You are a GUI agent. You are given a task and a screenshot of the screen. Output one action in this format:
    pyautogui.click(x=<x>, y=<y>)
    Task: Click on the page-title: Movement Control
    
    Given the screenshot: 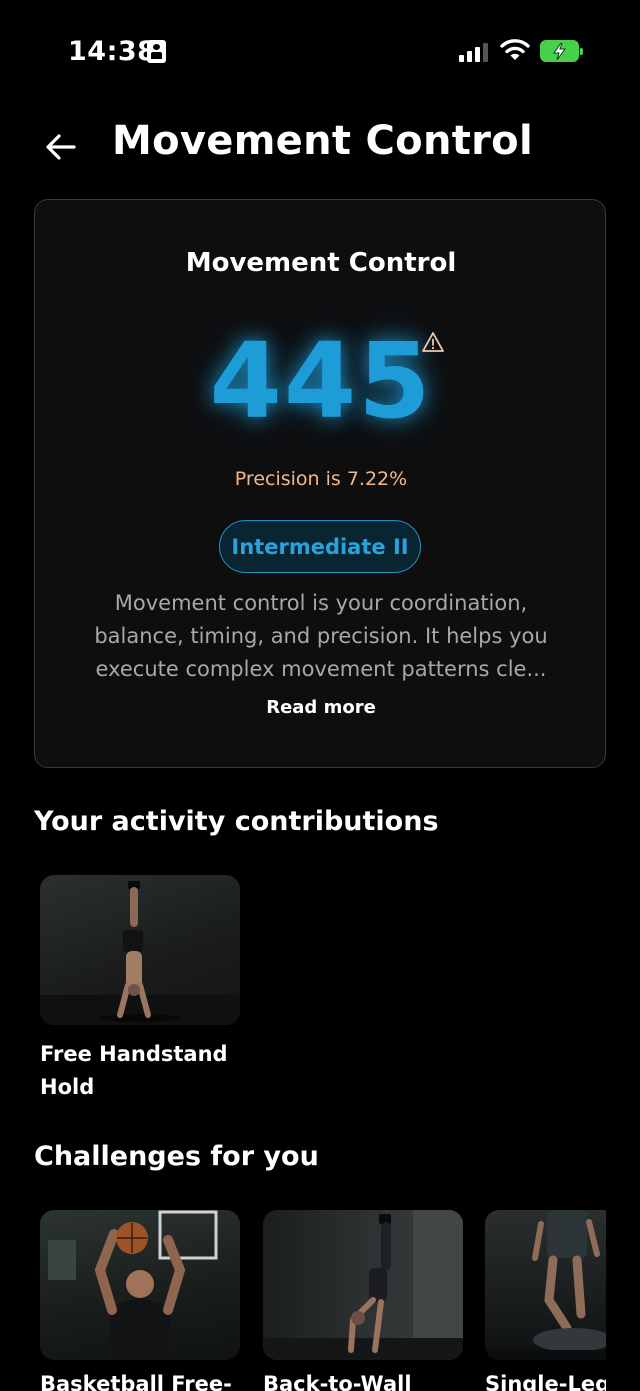 What is the action you would take?
    pyautogui.click(x=322, y=141)
    